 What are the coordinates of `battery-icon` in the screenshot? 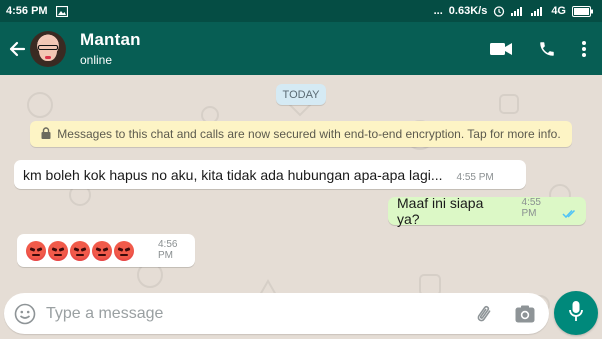 It's located at (583, 11).